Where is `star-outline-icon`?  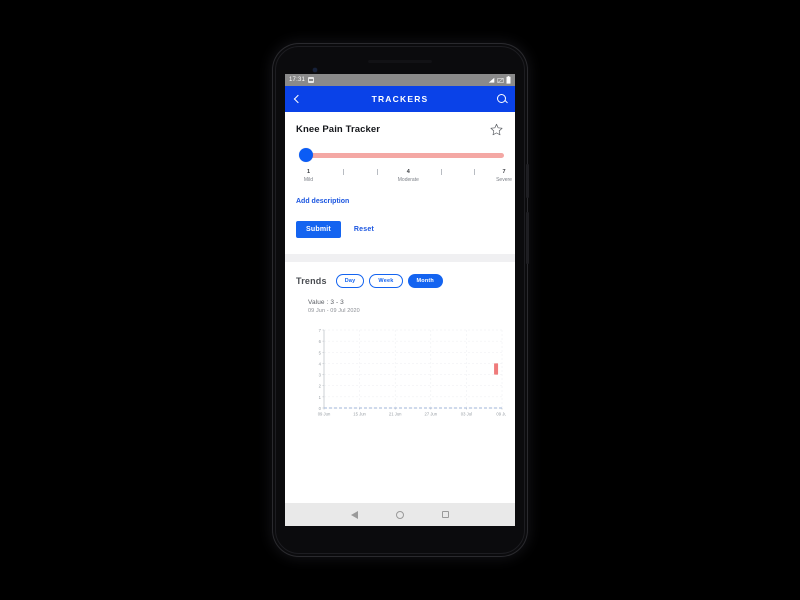 star-outline-icon is located at coordinates (496, 129).